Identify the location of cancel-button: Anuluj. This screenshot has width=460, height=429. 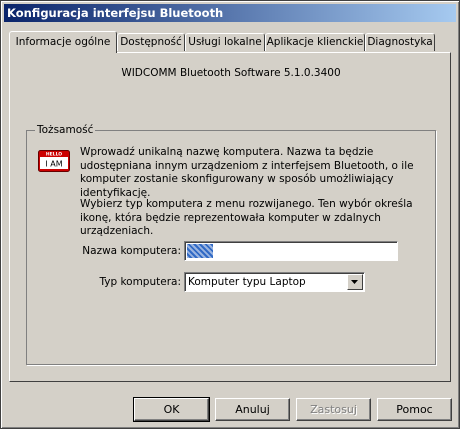
(252, 409).